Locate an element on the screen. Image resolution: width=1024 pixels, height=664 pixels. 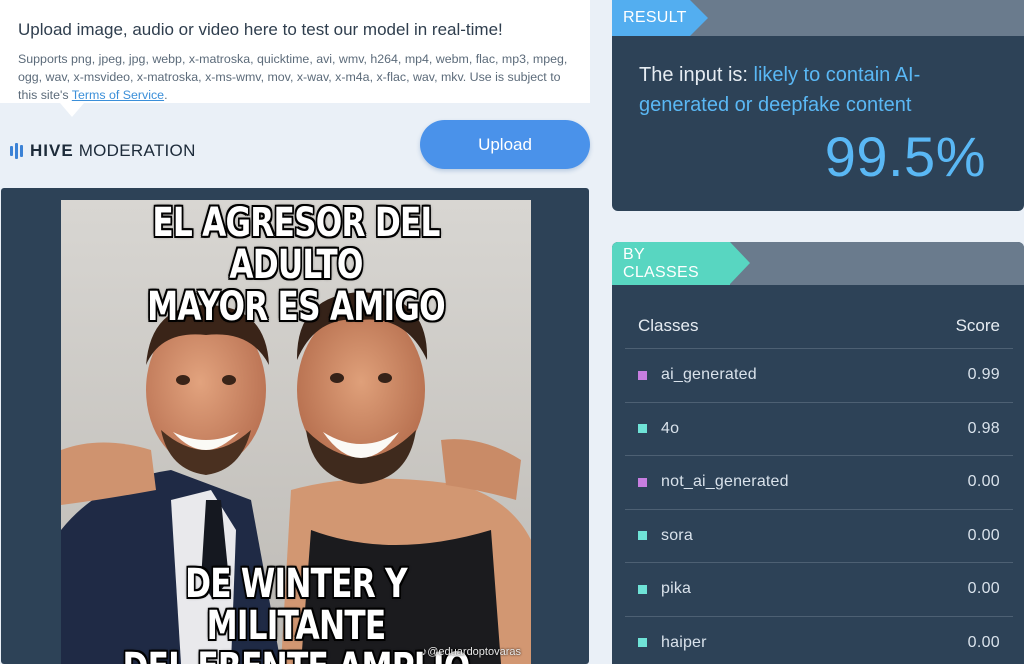
brand-name-bold: HIVE is located at coordinates (52, 150).